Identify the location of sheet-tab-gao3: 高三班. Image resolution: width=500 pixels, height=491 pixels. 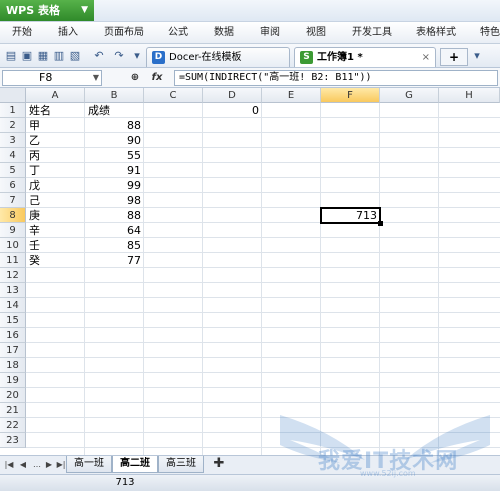
(181, 464).